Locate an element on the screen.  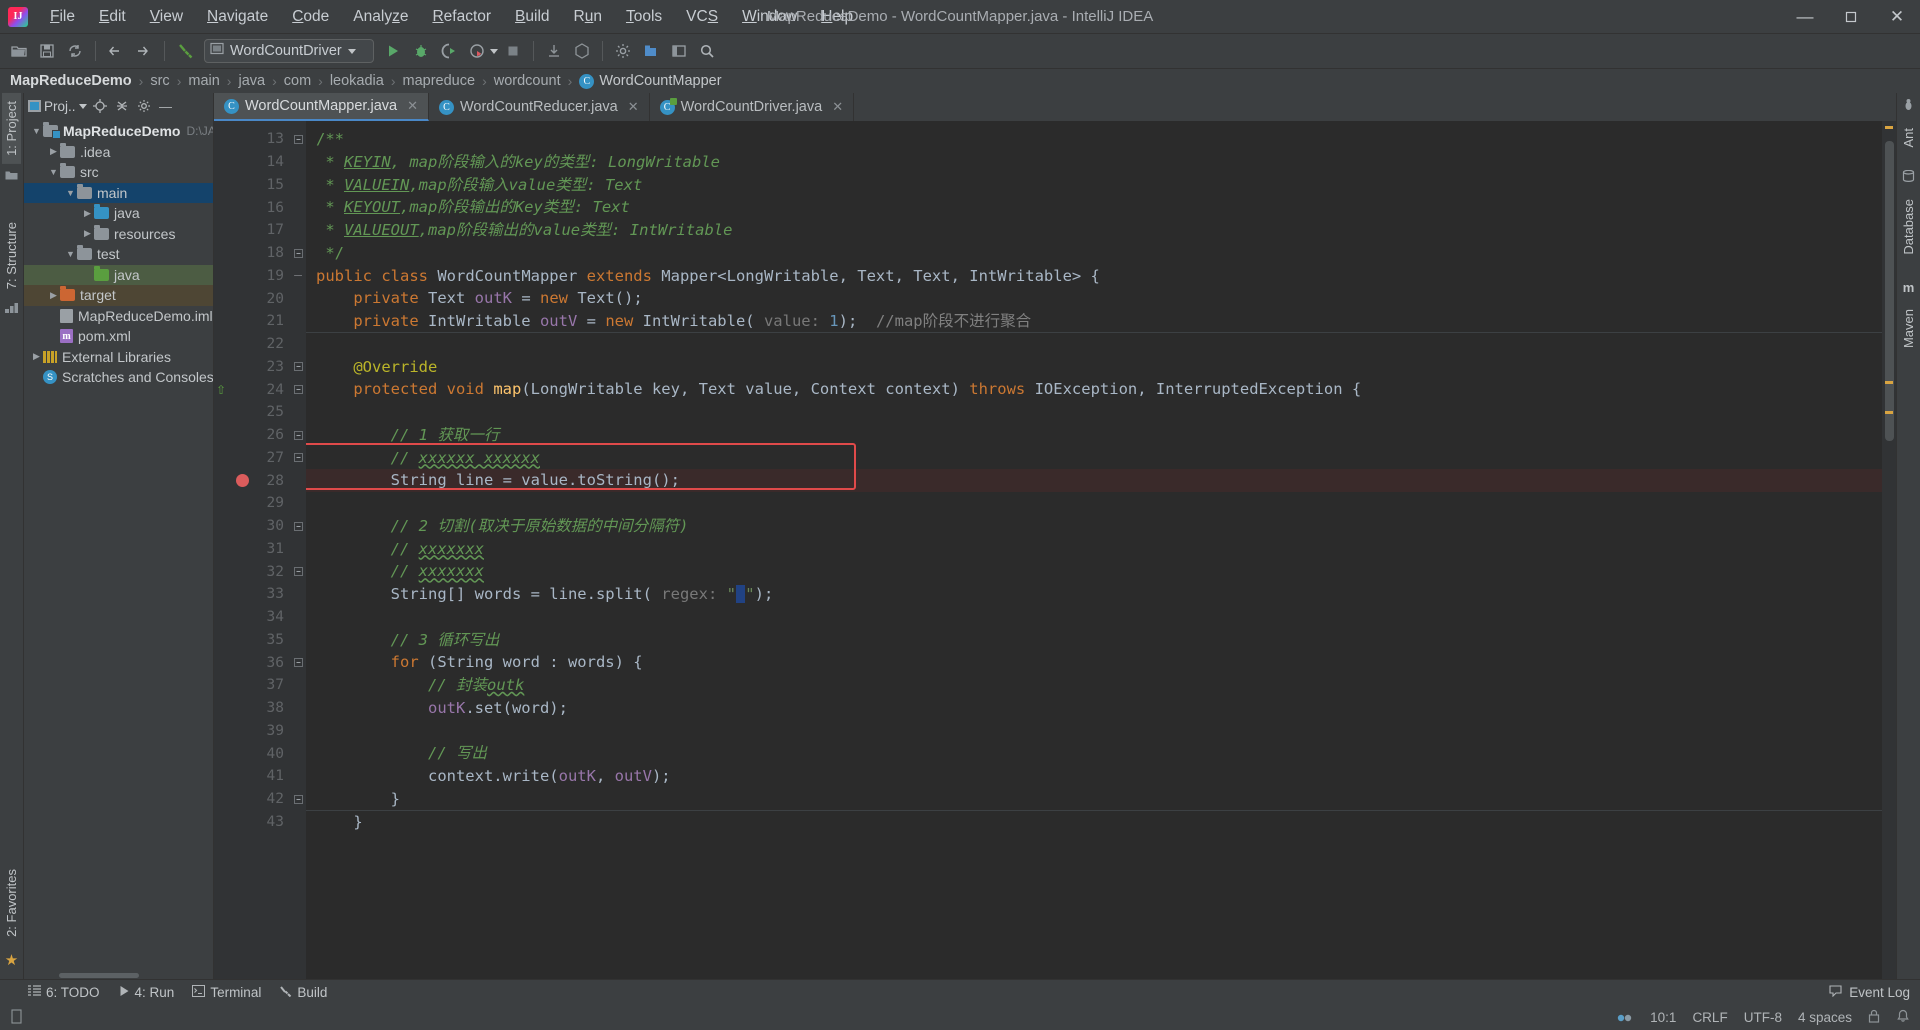
line-number: 24 is located at coordinates (259, 389).